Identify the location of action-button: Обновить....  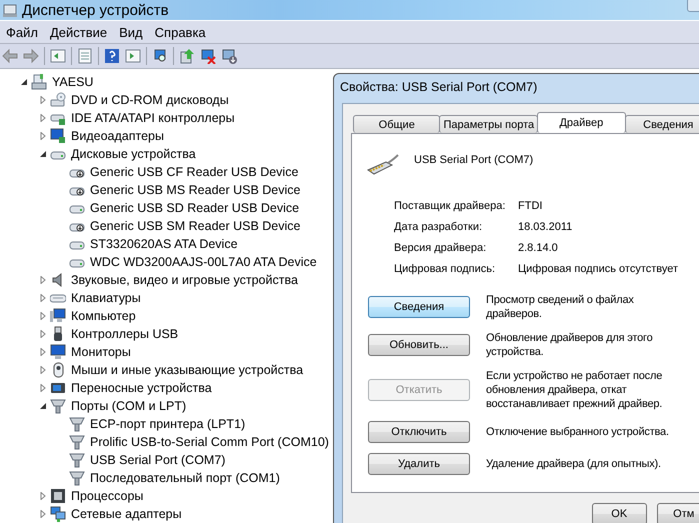
(419, 345).